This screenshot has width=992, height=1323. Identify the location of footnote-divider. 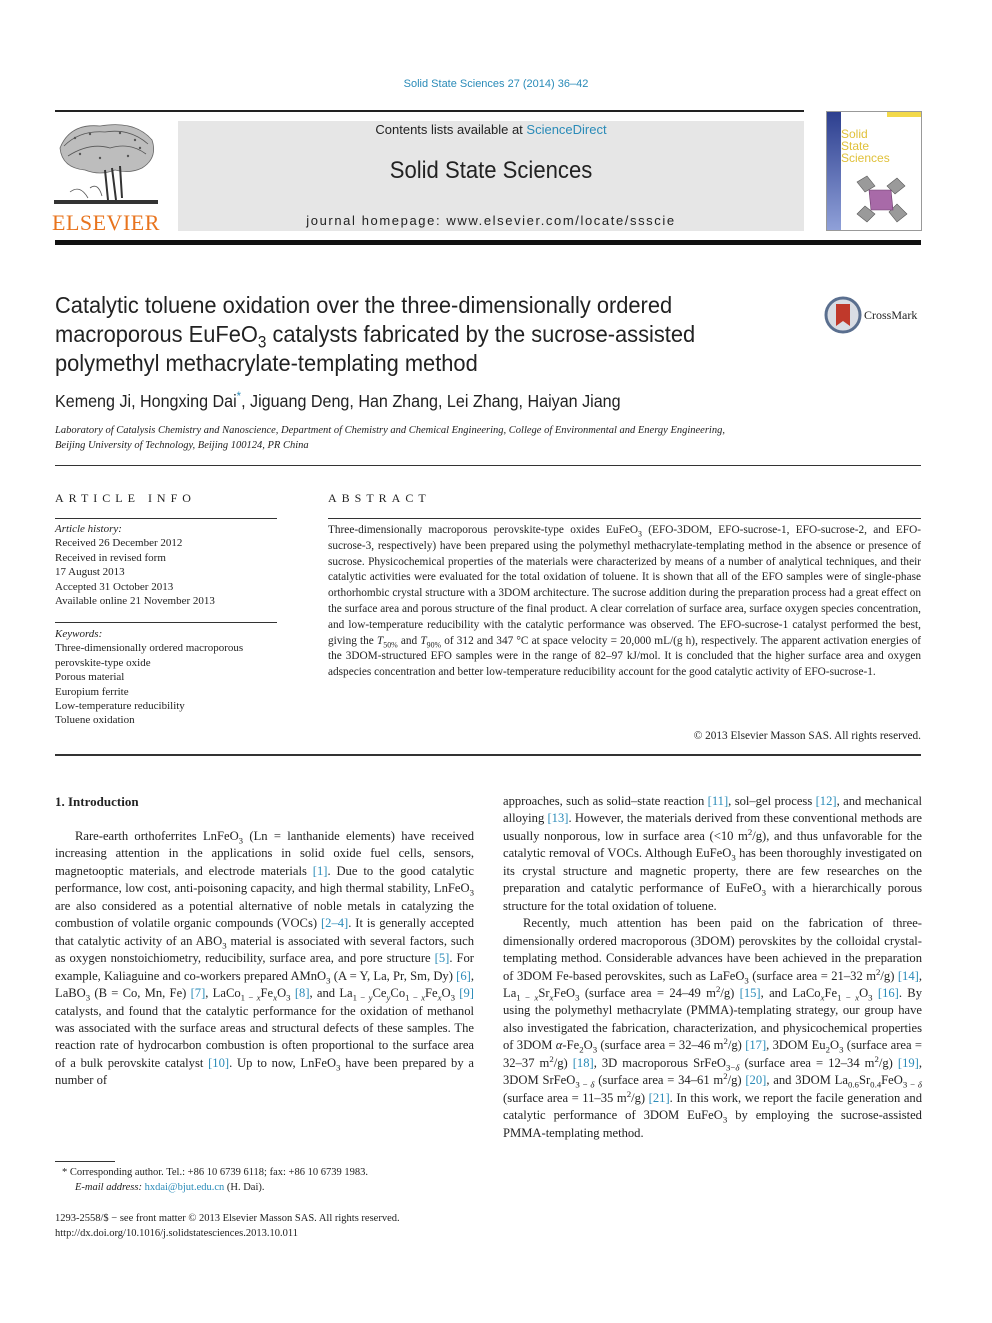
(85, 1161).